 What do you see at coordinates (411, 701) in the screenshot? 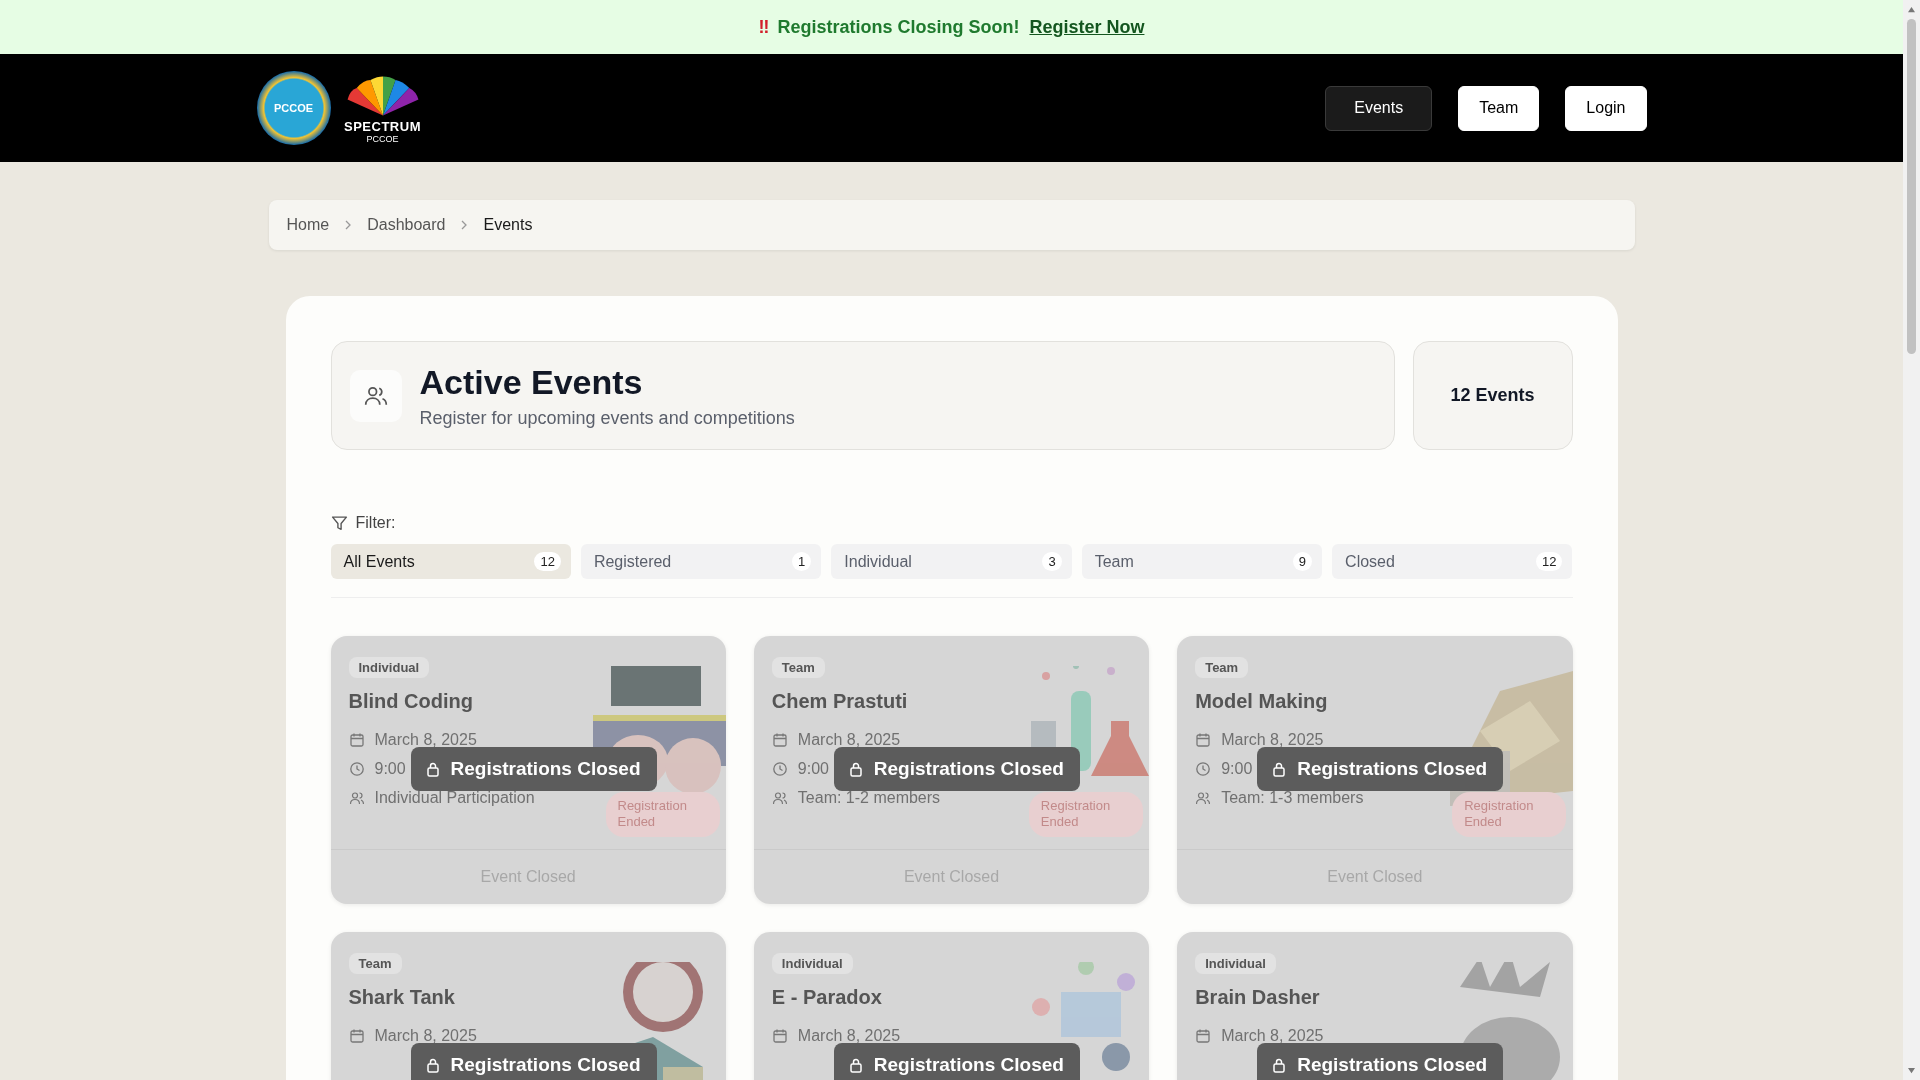
I see `event-title: Blind Coding` at bounding box center [411, 701].